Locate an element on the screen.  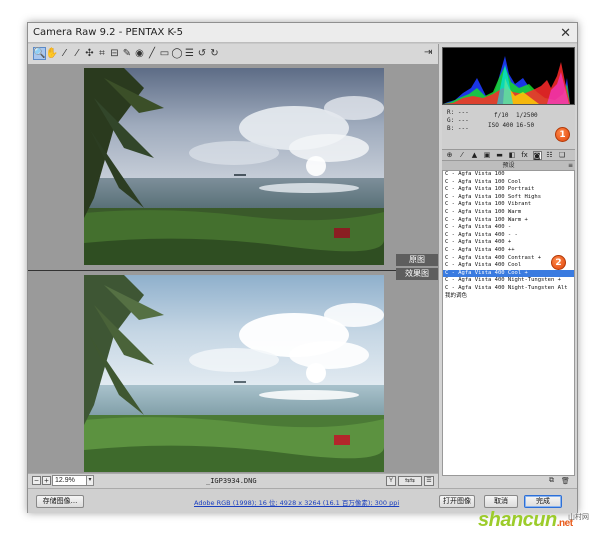
r-readout: R: --- is located at coordinates (458, 112).